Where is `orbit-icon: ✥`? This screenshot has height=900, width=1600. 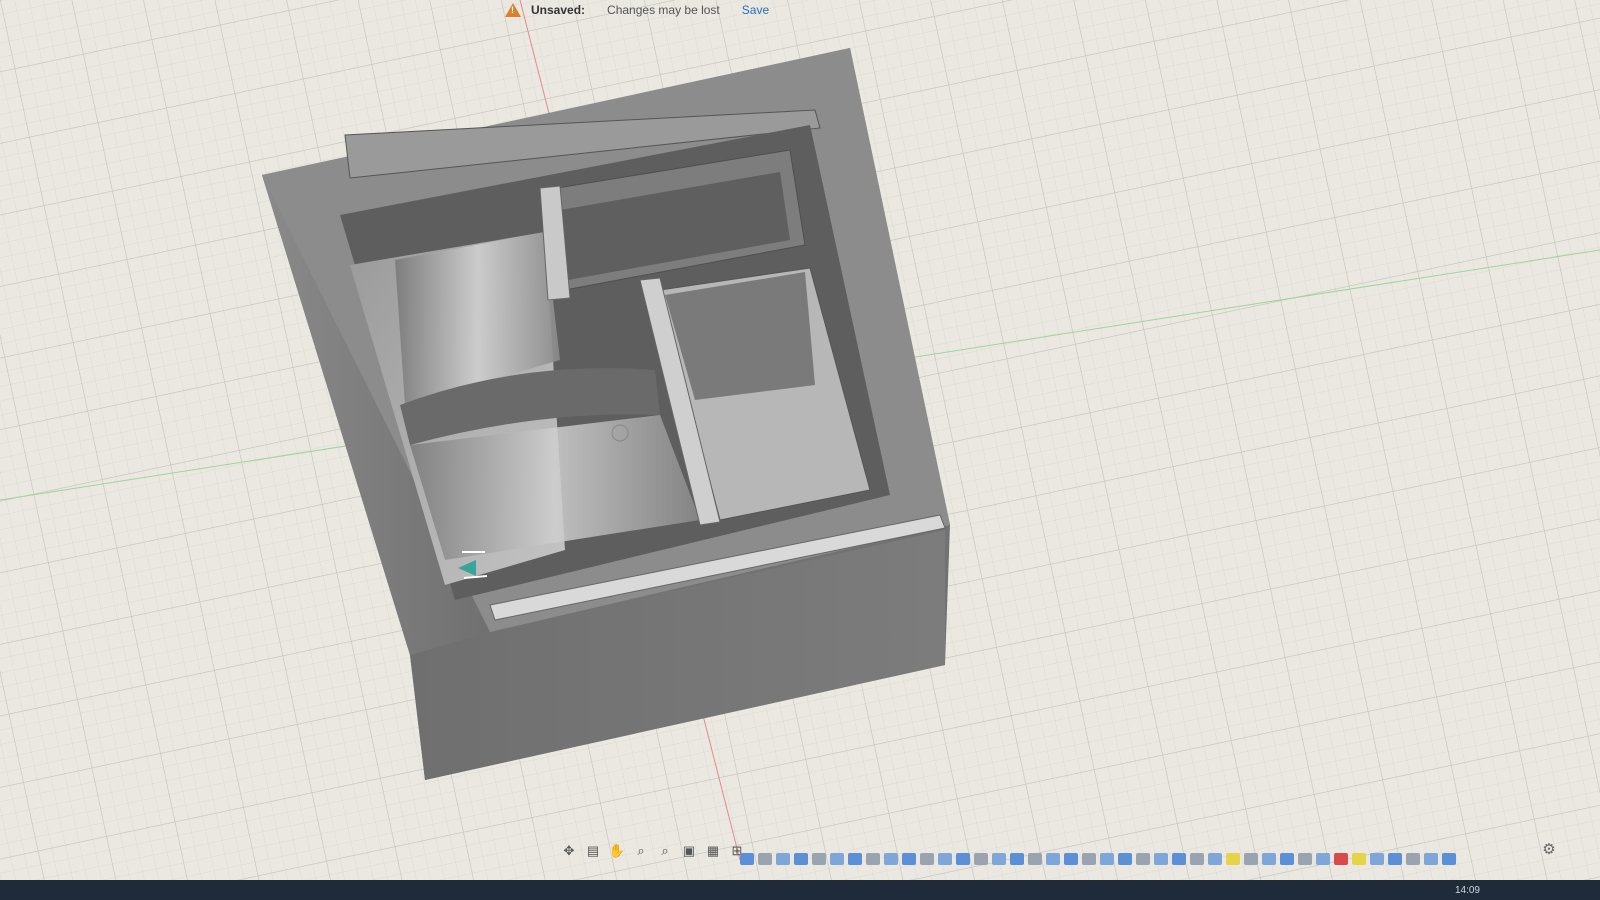 orbit-icon: ✥ is located at coordinates (569, 851).